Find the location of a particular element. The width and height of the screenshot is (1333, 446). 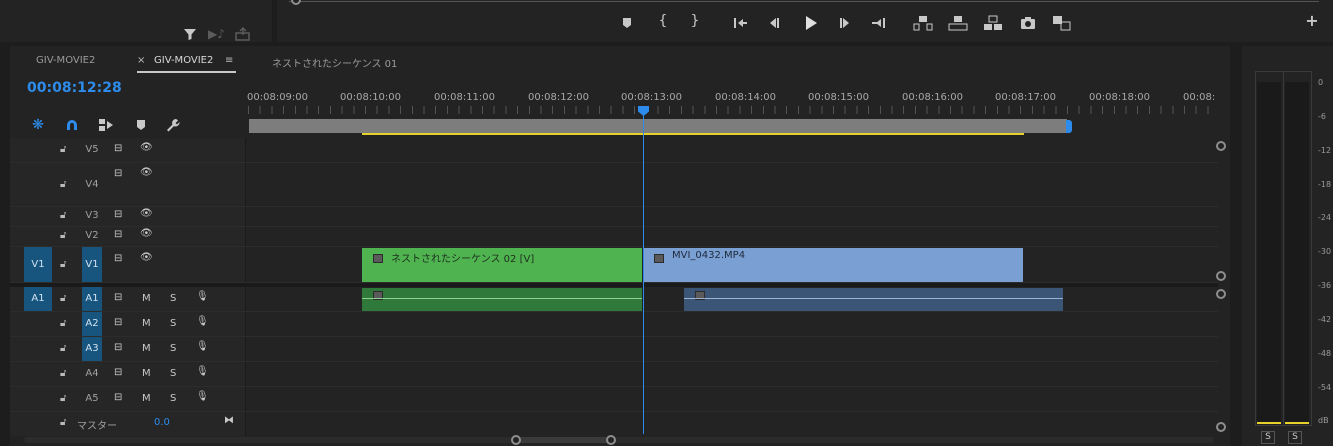

track-name: V1 is located at coordinates (92, 264).